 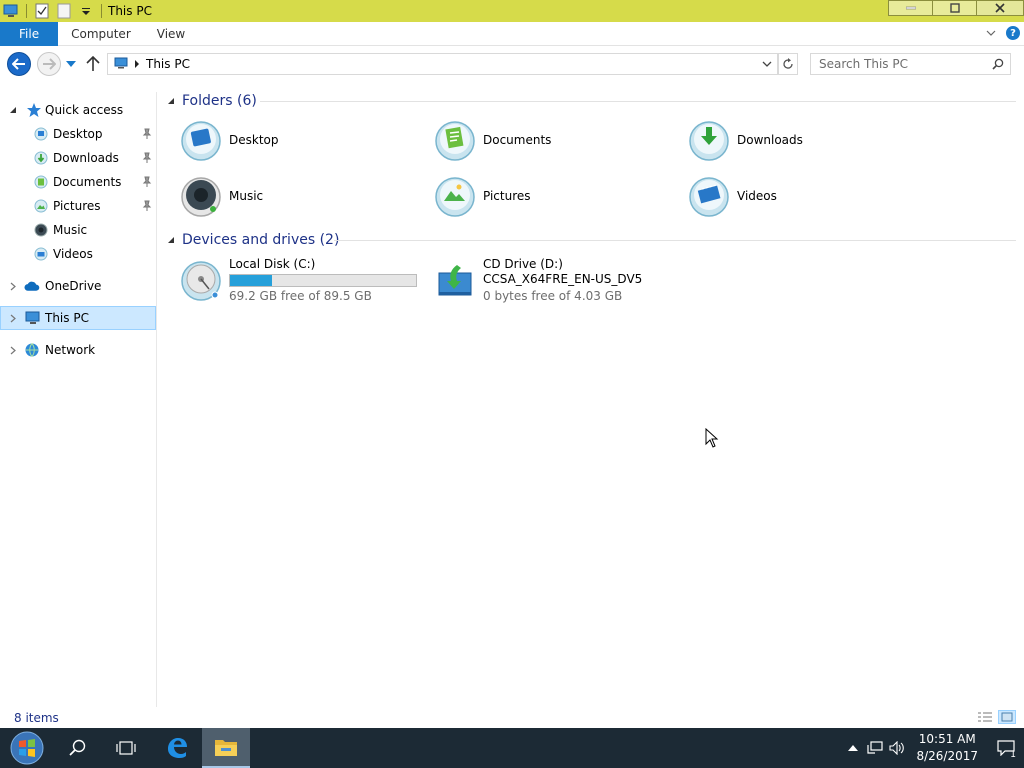 What do you see at coordinates (1013, 33) in the screenshot?
I see `help-button: ?` at bounding box center [1013, 33].